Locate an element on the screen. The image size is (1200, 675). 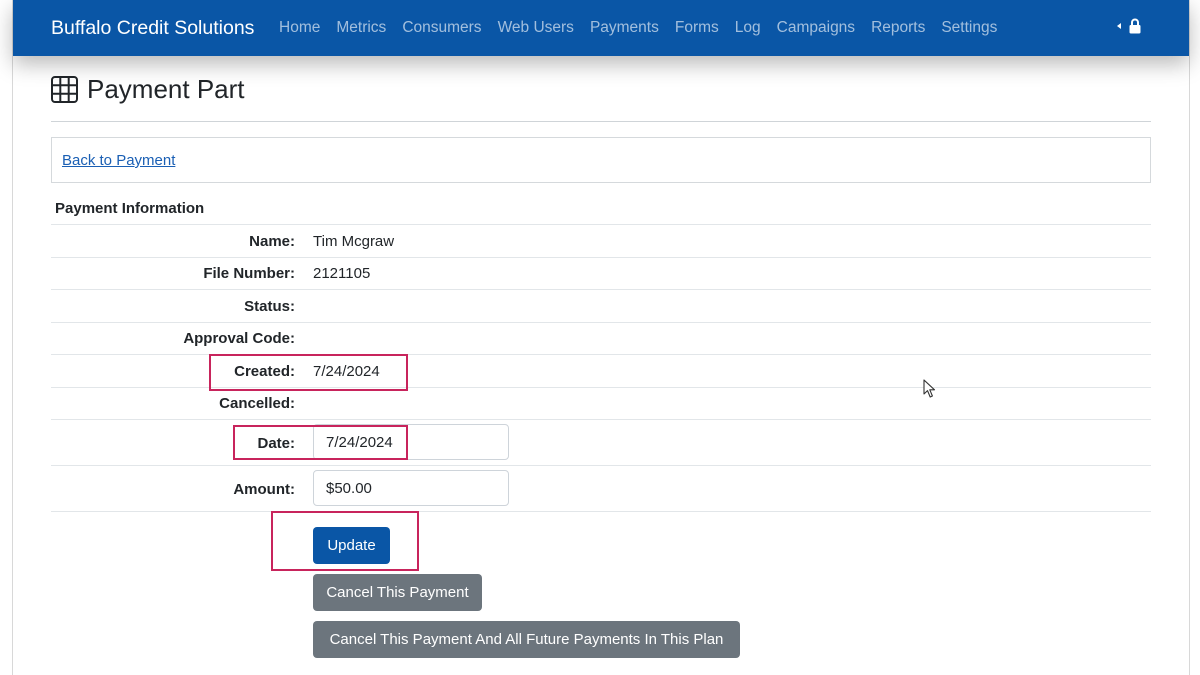
nav-link-reports: Reports is located at coordinates (898, 28).